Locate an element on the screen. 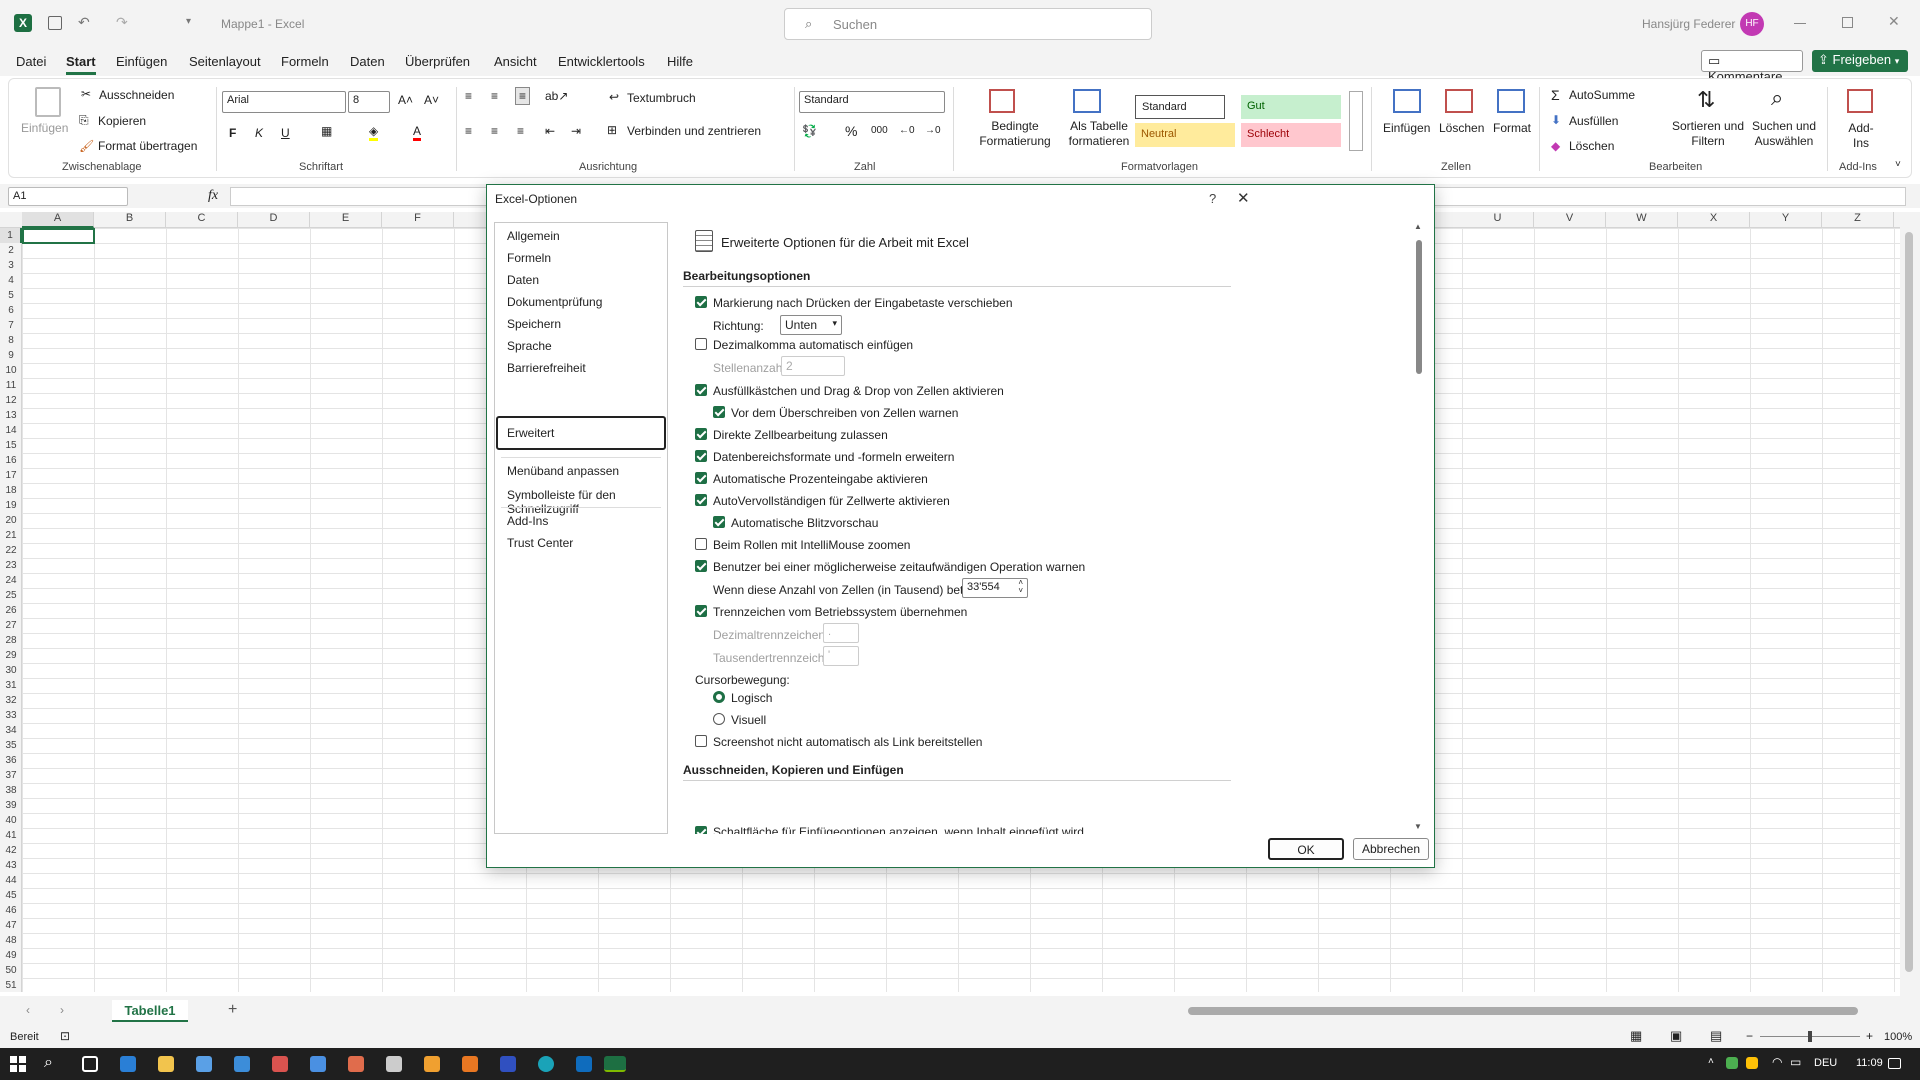 The height and width of the screenshot is (1080, 1920). zoom-slider is located at coordinates (1810, 1036).